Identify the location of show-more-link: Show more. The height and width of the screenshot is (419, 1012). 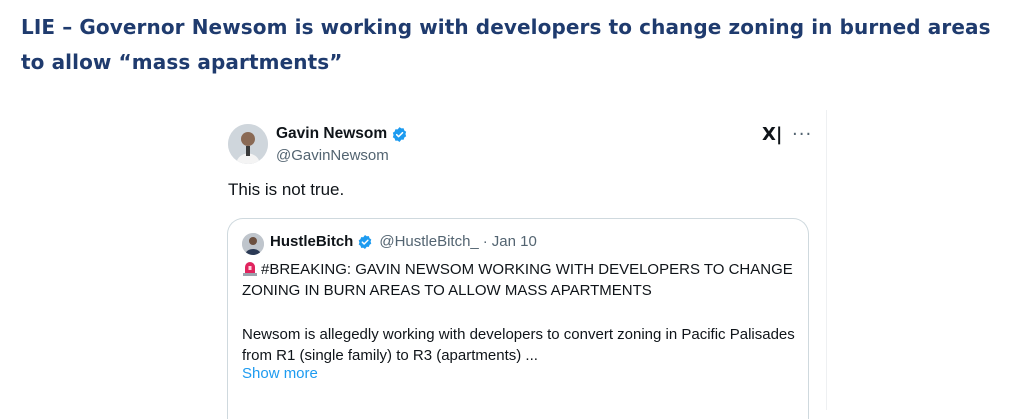
(280, 373).